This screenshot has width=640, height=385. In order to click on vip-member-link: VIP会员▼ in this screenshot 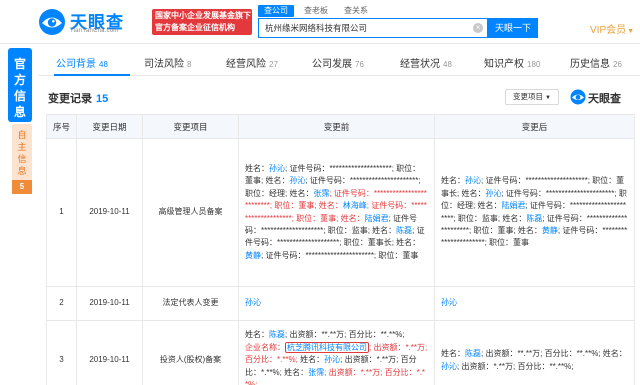, I will do `click(612, 28)`.